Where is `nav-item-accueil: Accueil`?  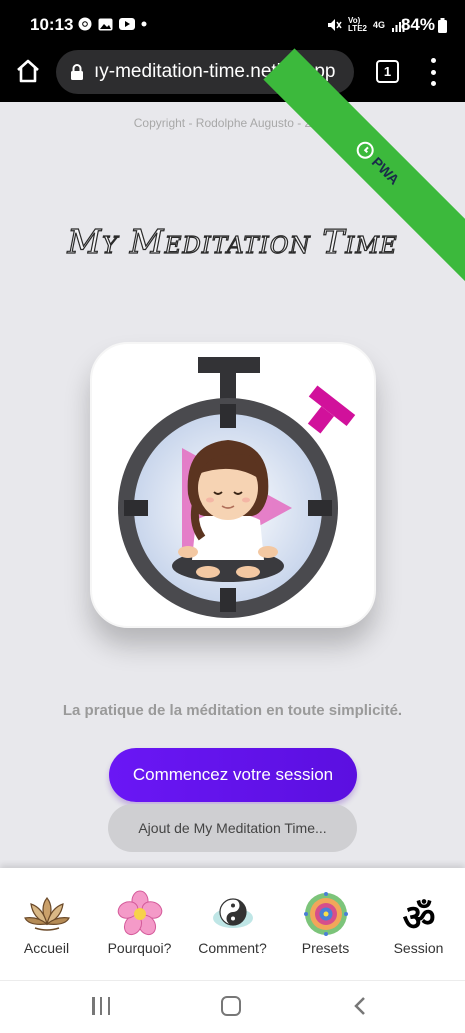
nav-item-accueil: Accueil is located at coordinates (47, 935).